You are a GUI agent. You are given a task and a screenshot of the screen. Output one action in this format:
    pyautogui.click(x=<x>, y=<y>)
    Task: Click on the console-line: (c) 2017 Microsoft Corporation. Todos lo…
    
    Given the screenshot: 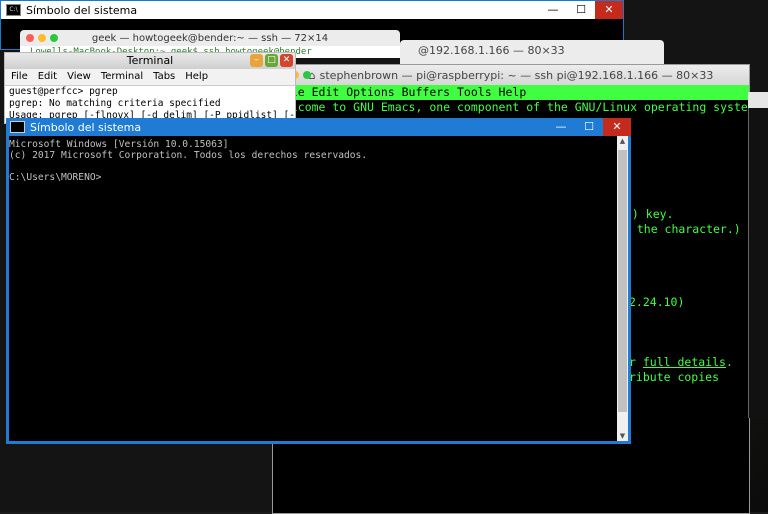 What is the action you would take?
    pyautogui.click(x=188, y=155)
    